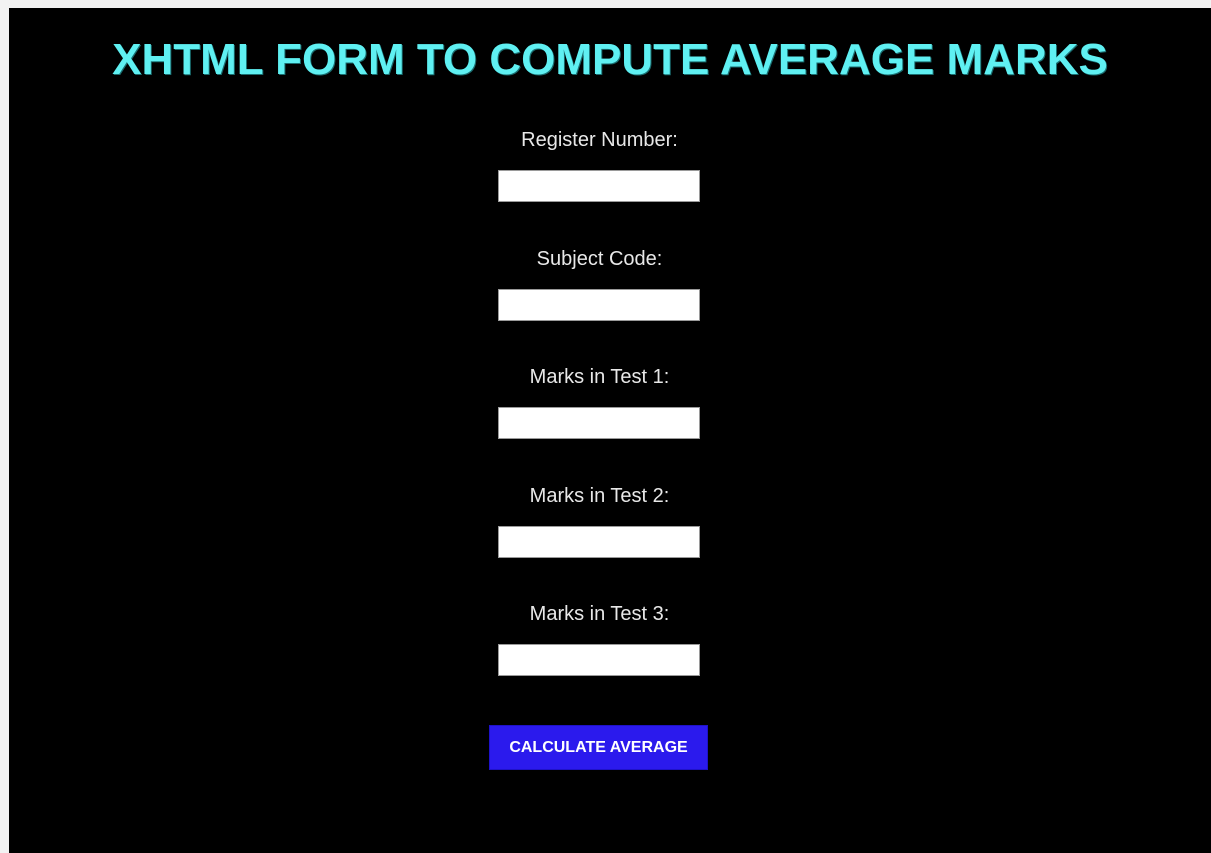 Image resolution: width=1211 pixels, height=853 pixels. I want to click on test2-marks-label: Marks in Test 2:, so click(599, 496).